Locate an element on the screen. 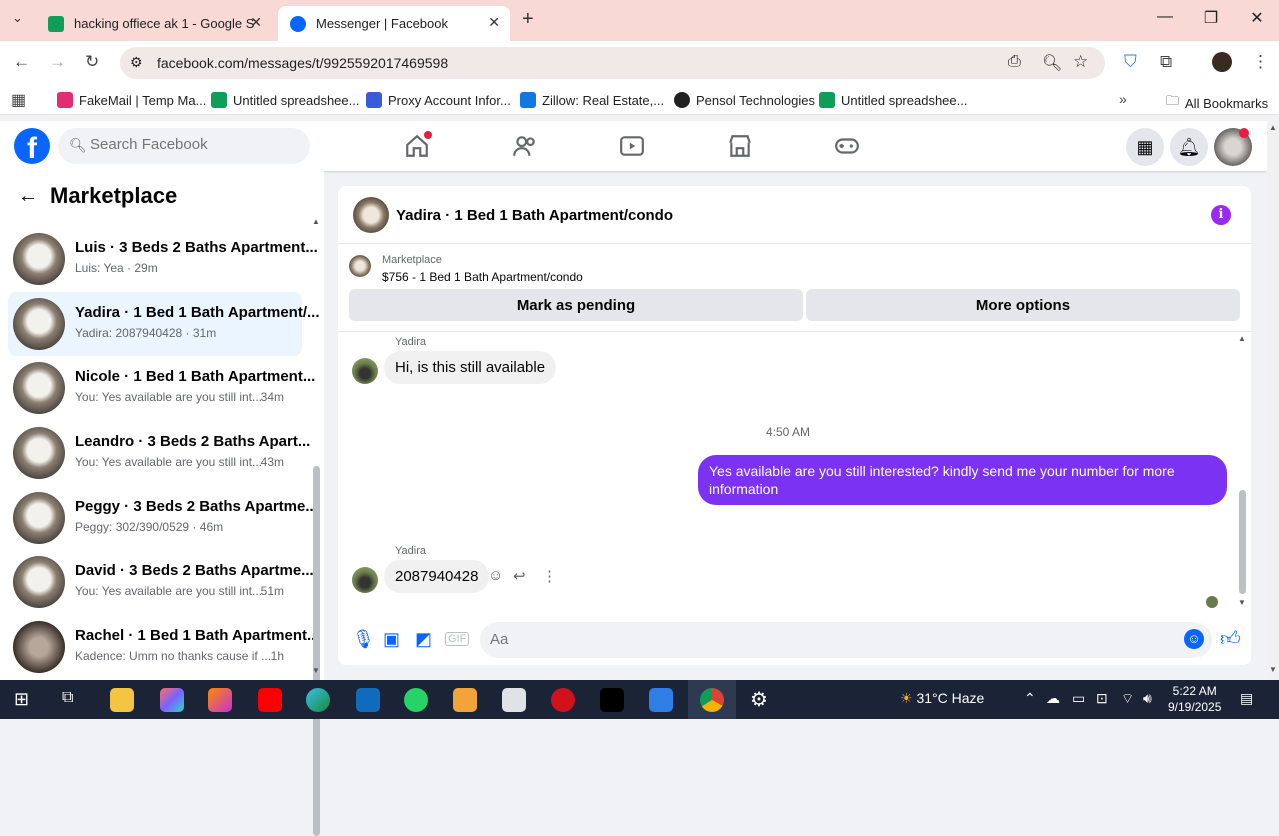  zoom-icon: 🔍︎ is located at coordinates (1052, 63).